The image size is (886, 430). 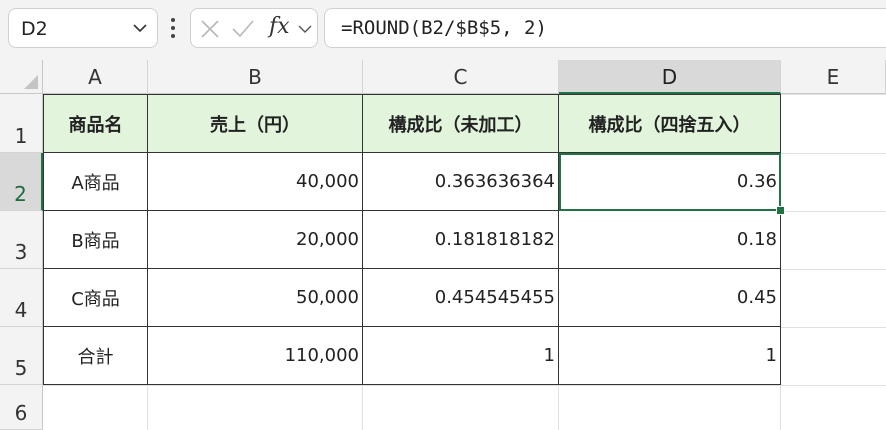 What do you see at coordinates (21, 407) in the screenshot?
I see `row-header-6: 6` at bounding box center [21, 407].